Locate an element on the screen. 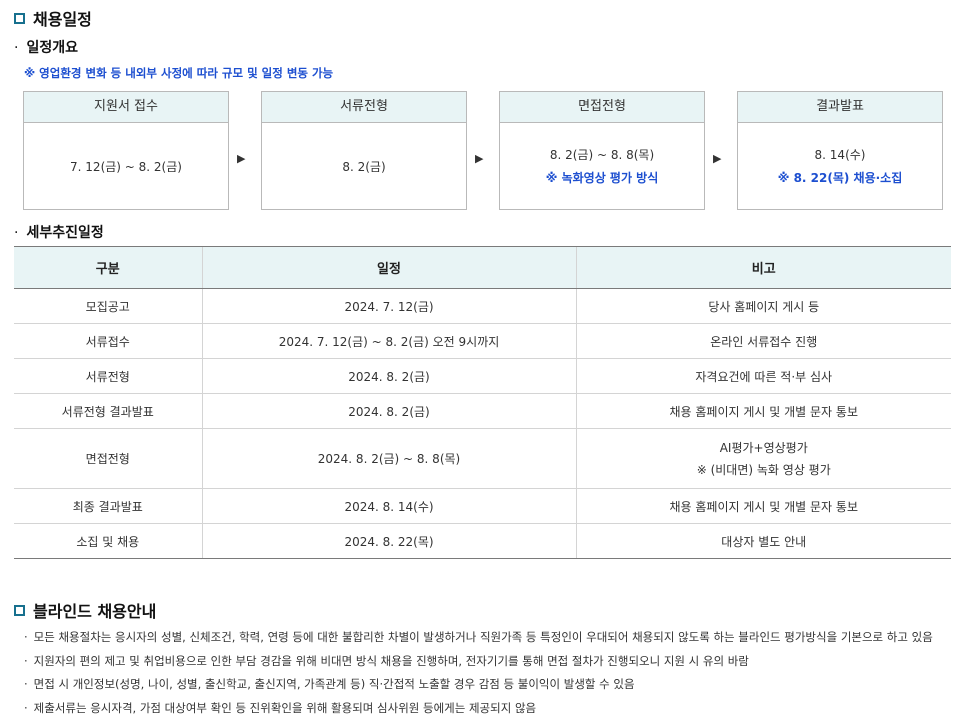  cell-schedule: 2024. 7. 12(금) is located at coordinates (388, 306).